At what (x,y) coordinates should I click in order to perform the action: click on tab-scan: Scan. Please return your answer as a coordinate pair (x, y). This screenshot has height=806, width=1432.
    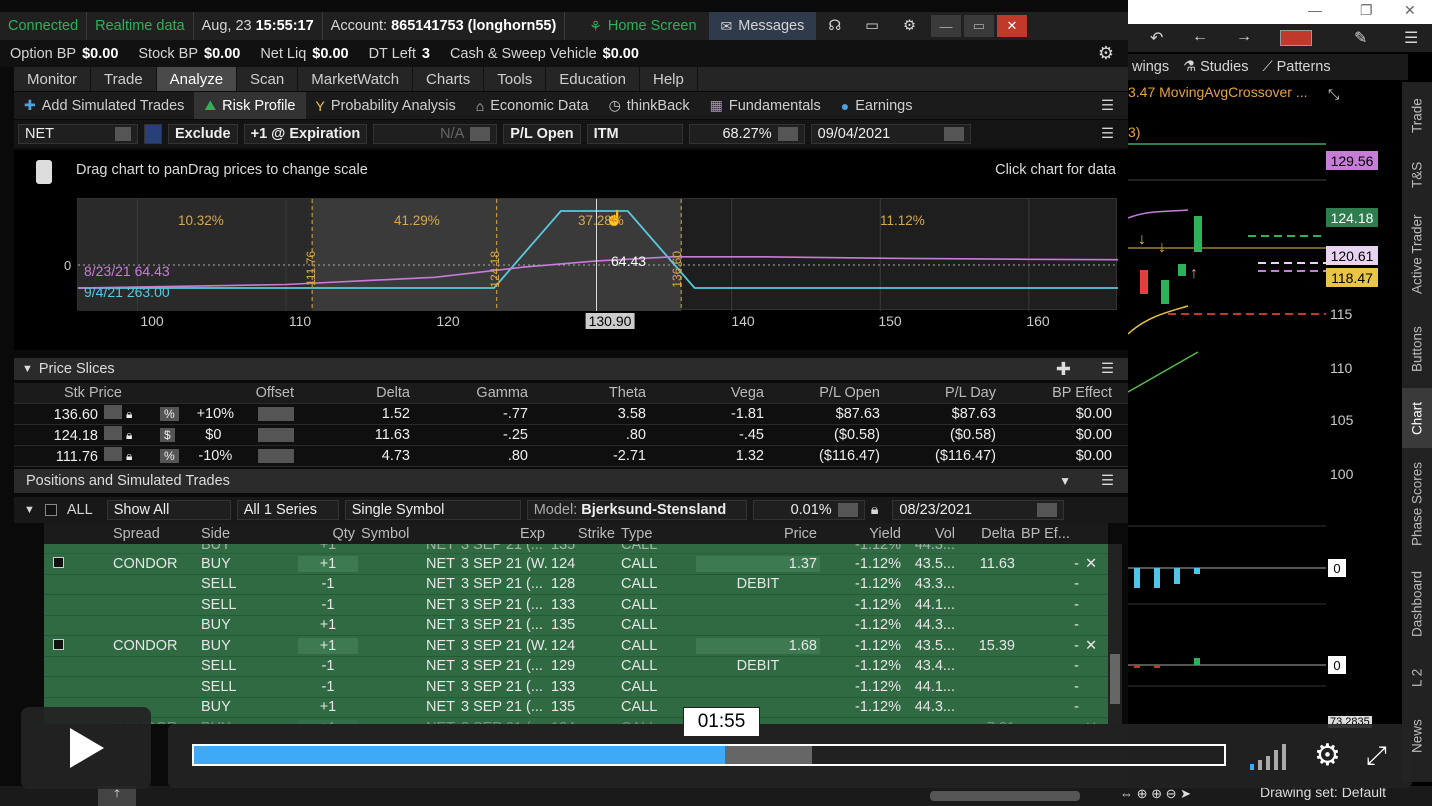
    Looking at the image, I should click on (268, 79).